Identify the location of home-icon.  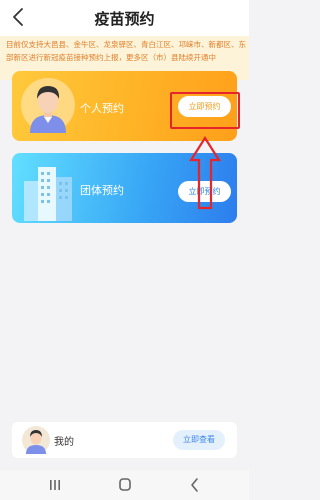
(125, 485).